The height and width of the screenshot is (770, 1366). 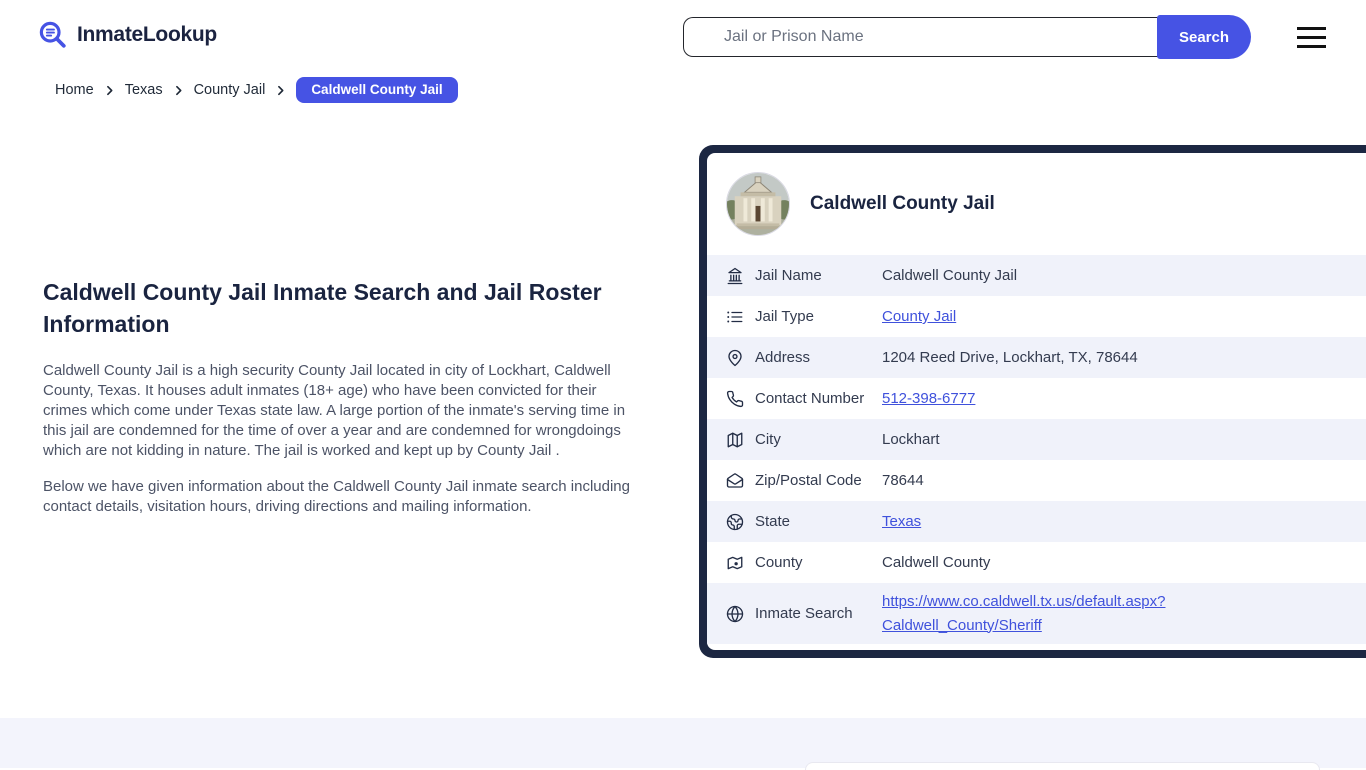 I want to click on row-value: 78644, so click(x=903, y=480).